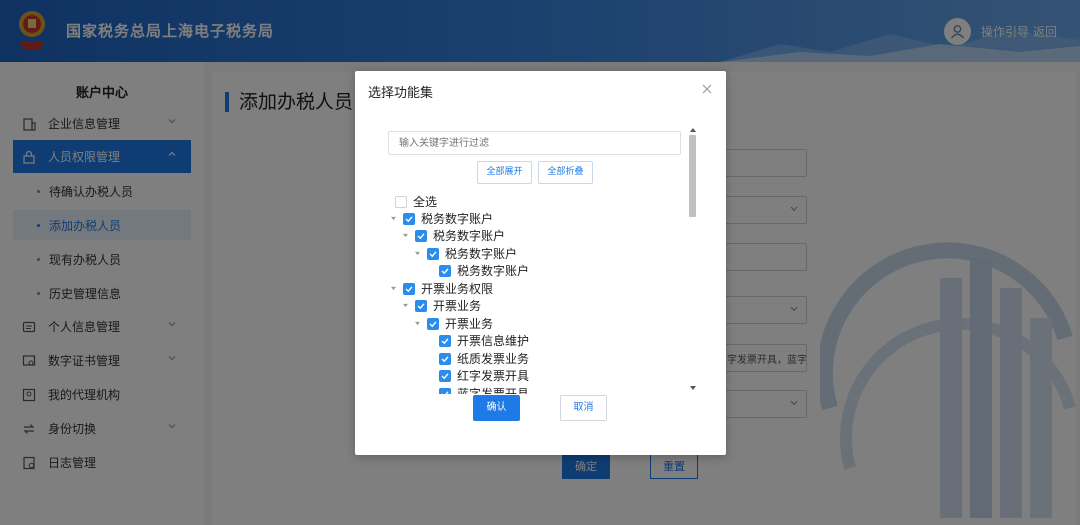 This screenshot has width=1080, height=525. I want to click on dialog-title: 选择功能集, so click(401, 93).